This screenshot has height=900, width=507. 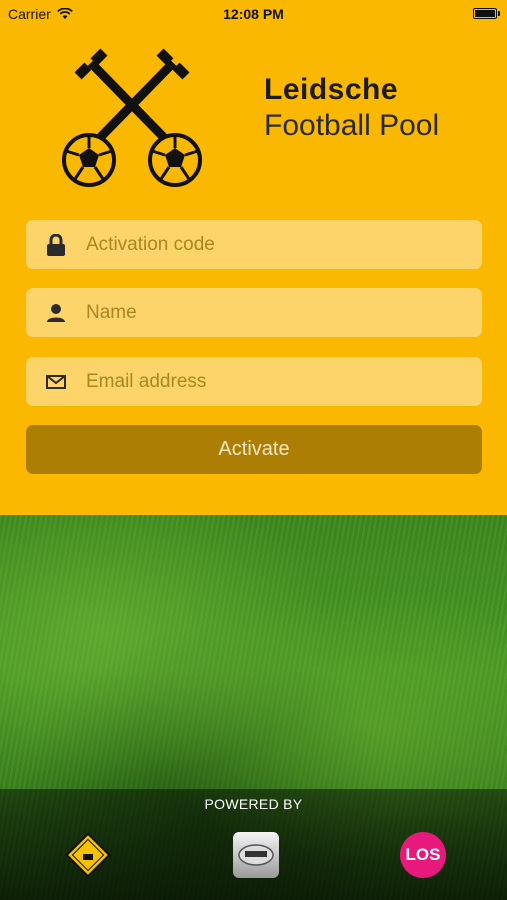 I want to click on title-line-2: Football Pool, so click(x=352, y=125).